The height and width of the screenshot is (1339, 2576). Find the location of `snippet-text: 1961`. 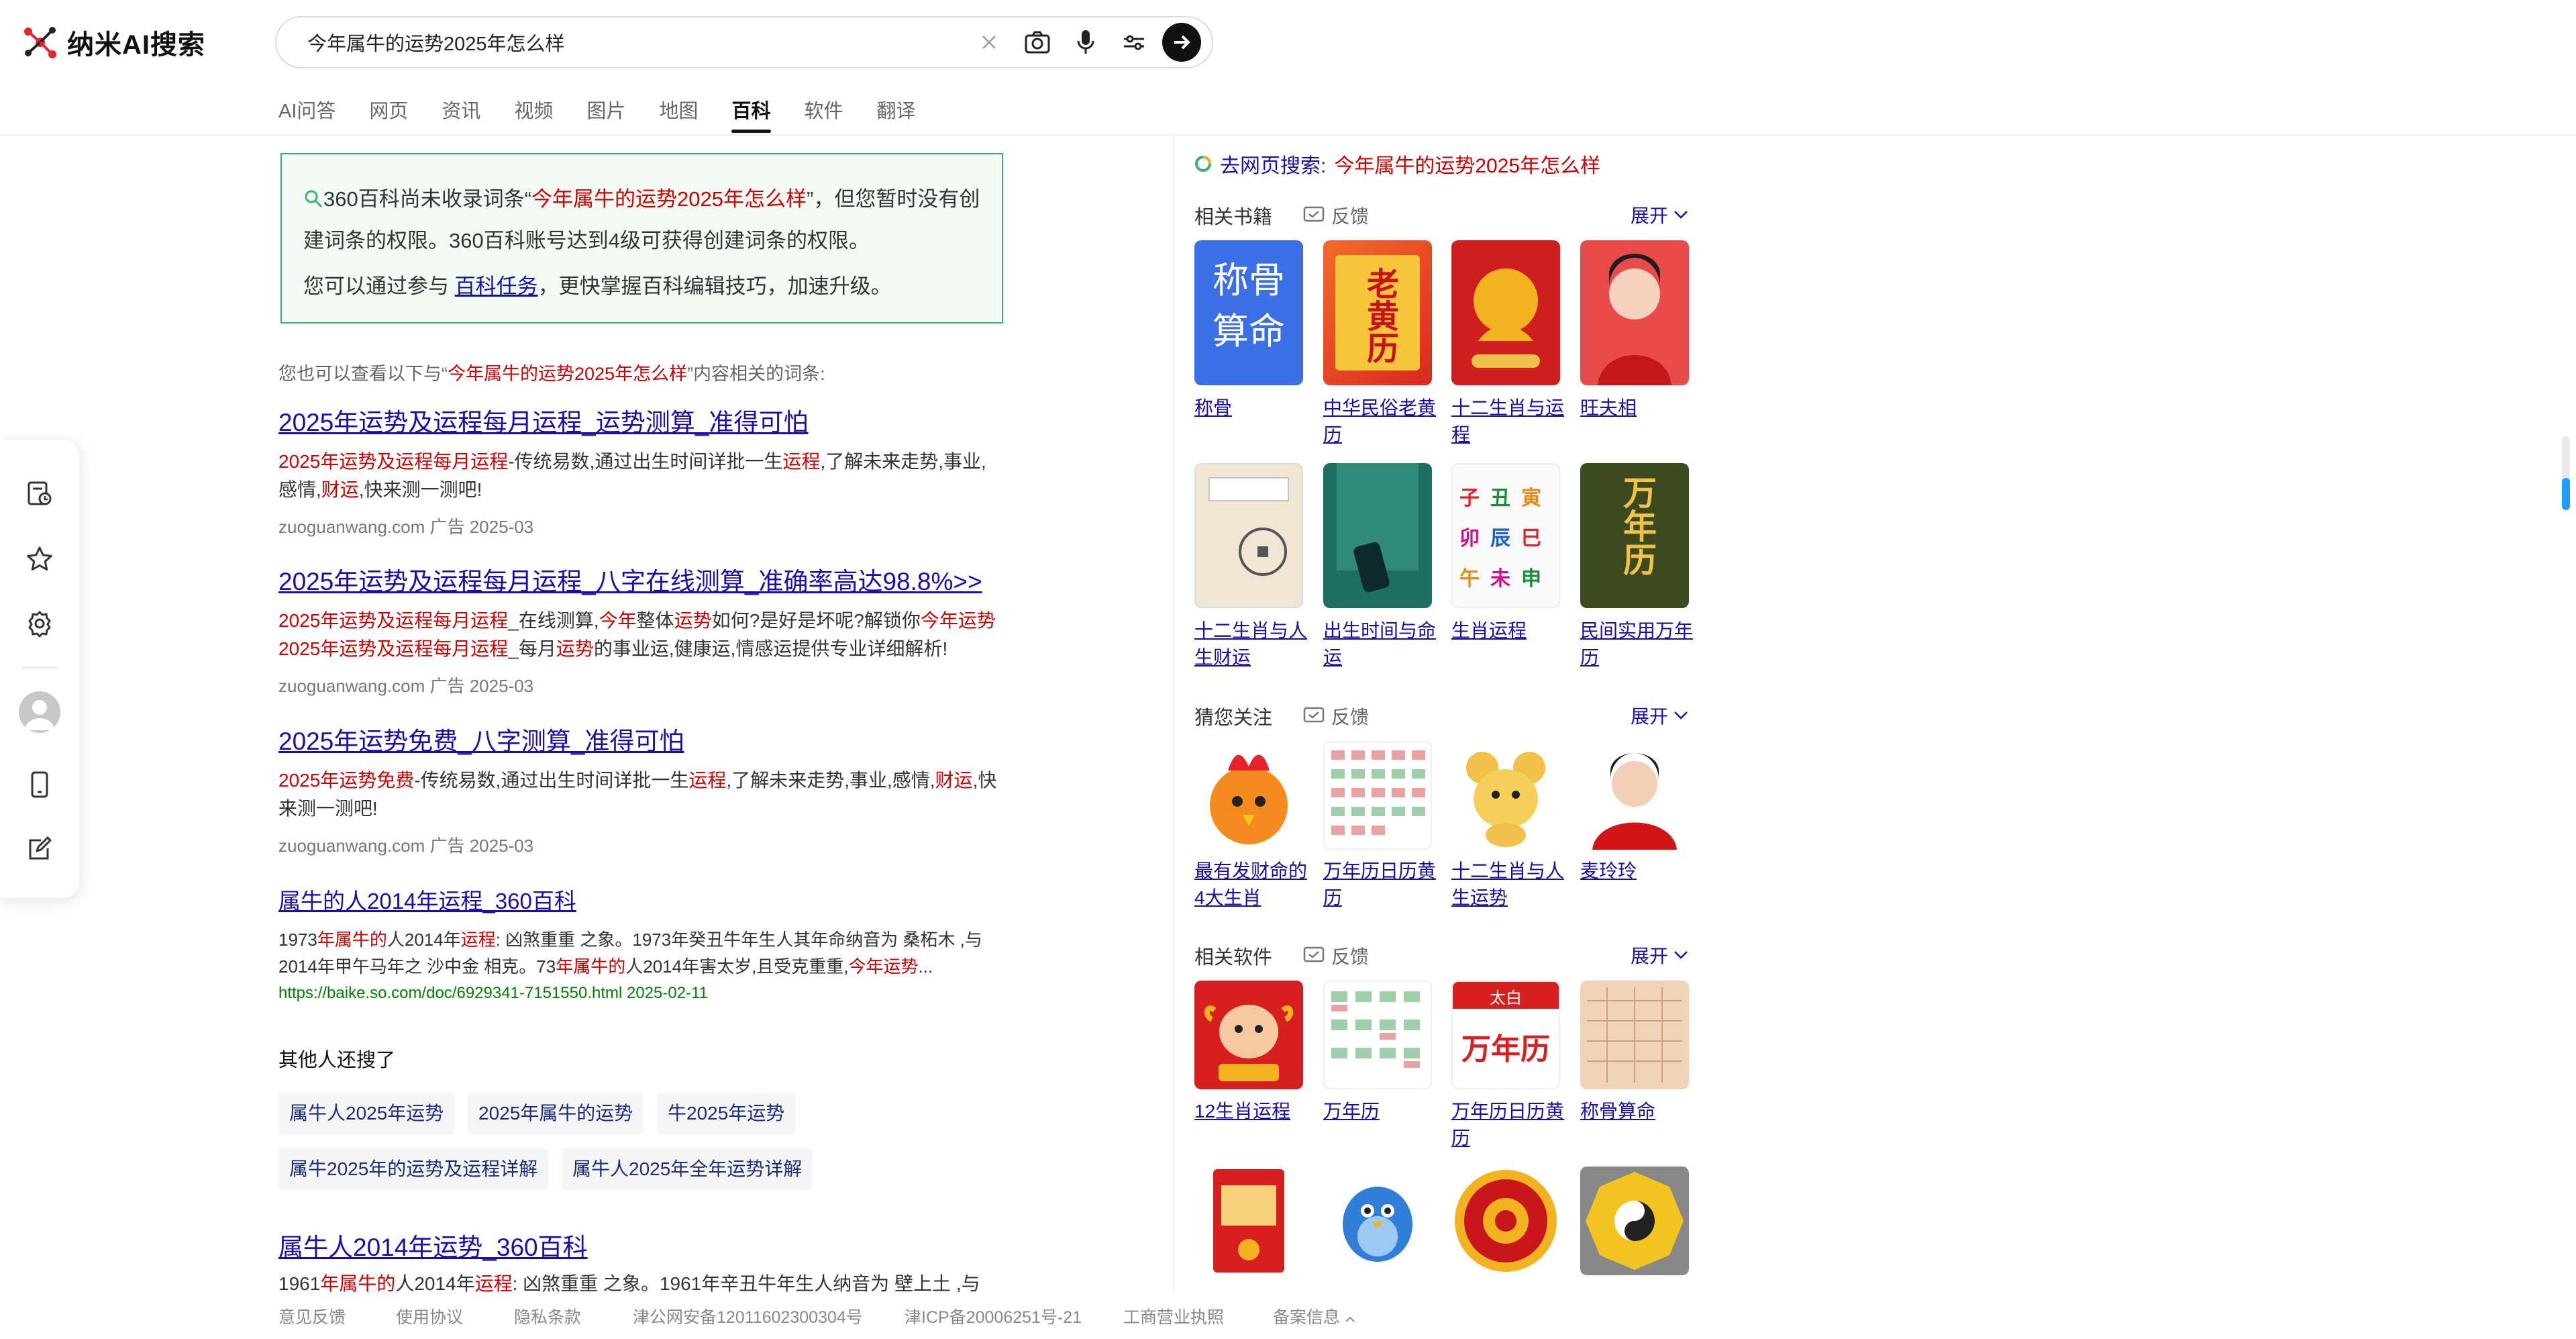

snippet-text: 1961 is located at coordinates (299, 1284).